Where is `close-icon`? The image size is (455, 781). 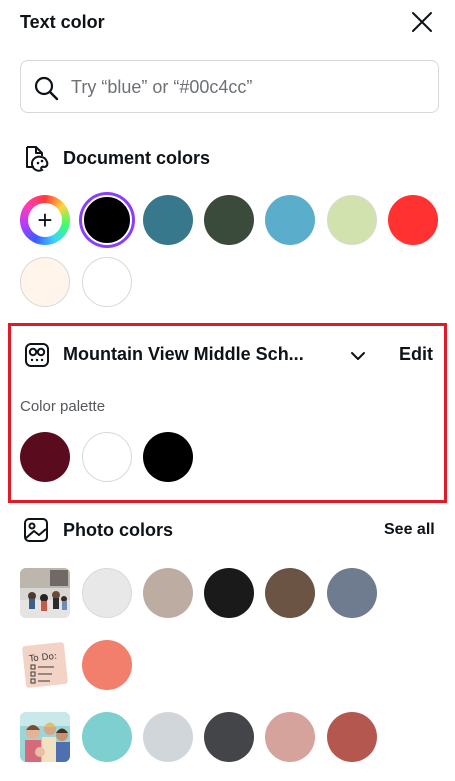
close-icon is located at coordinates (422, 22).